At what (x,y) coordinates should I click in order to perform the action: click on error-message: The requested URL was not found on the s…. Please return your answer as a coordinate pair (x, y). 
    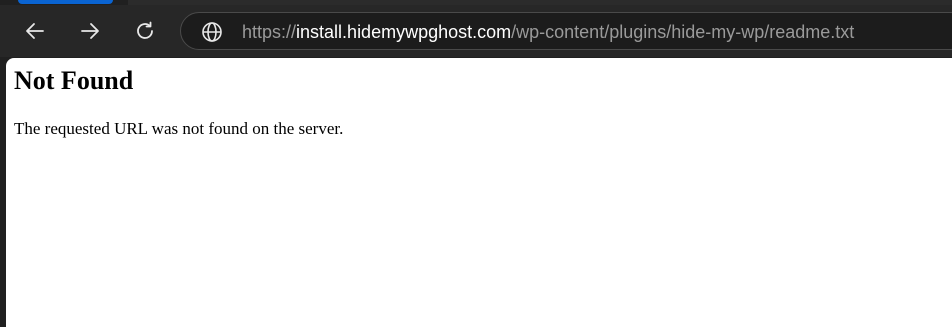
    Looking at the image, I should click on (179, 128).